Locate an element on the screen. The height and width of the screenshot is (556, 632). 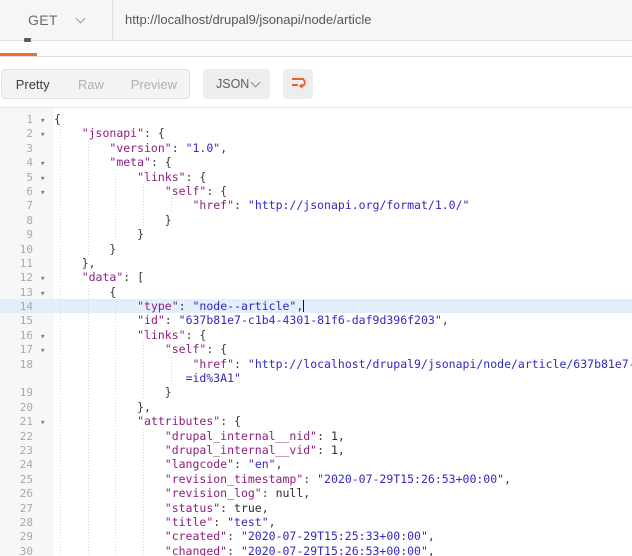
json-token: "test" is located at coordinates (248, 521).